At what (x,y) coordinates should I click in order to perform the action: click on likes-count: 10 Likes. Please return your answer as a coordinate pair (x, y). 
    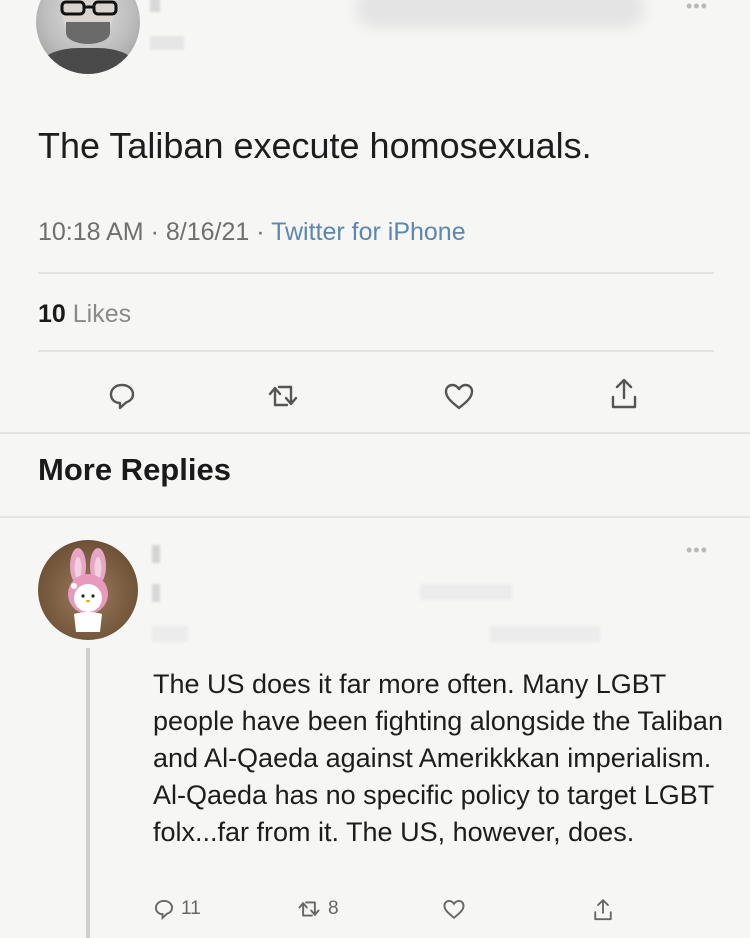
    Looking at the image, I should click on (84, 314).